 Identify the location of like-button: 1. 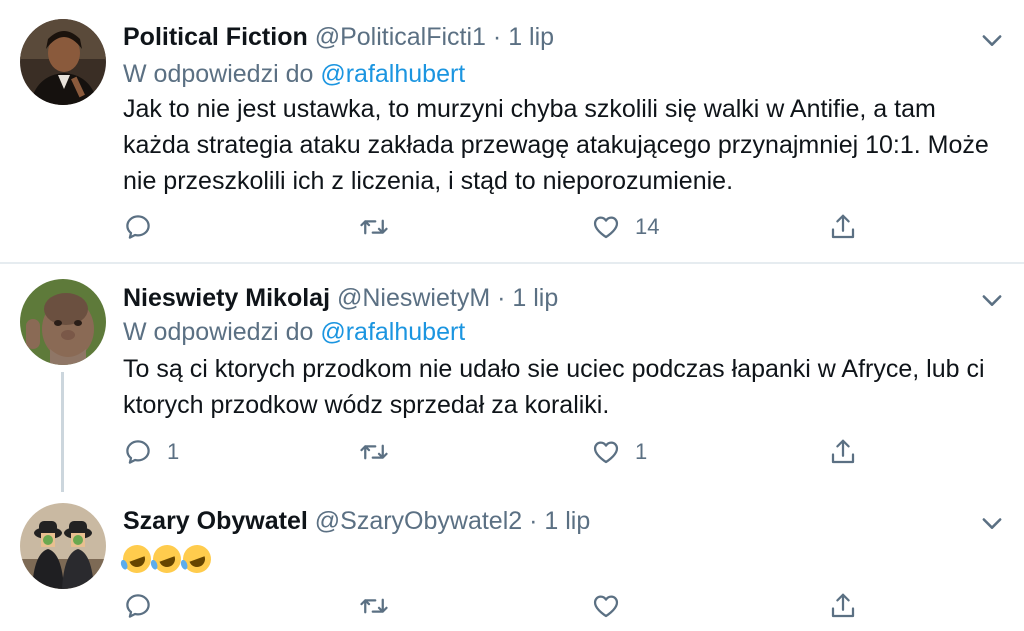
(619, 452).